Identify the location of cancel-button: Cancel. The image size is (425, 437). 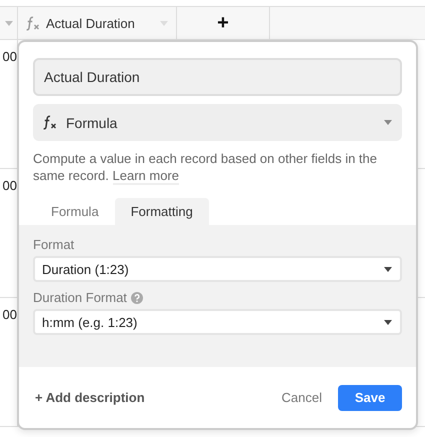
(302, 397).